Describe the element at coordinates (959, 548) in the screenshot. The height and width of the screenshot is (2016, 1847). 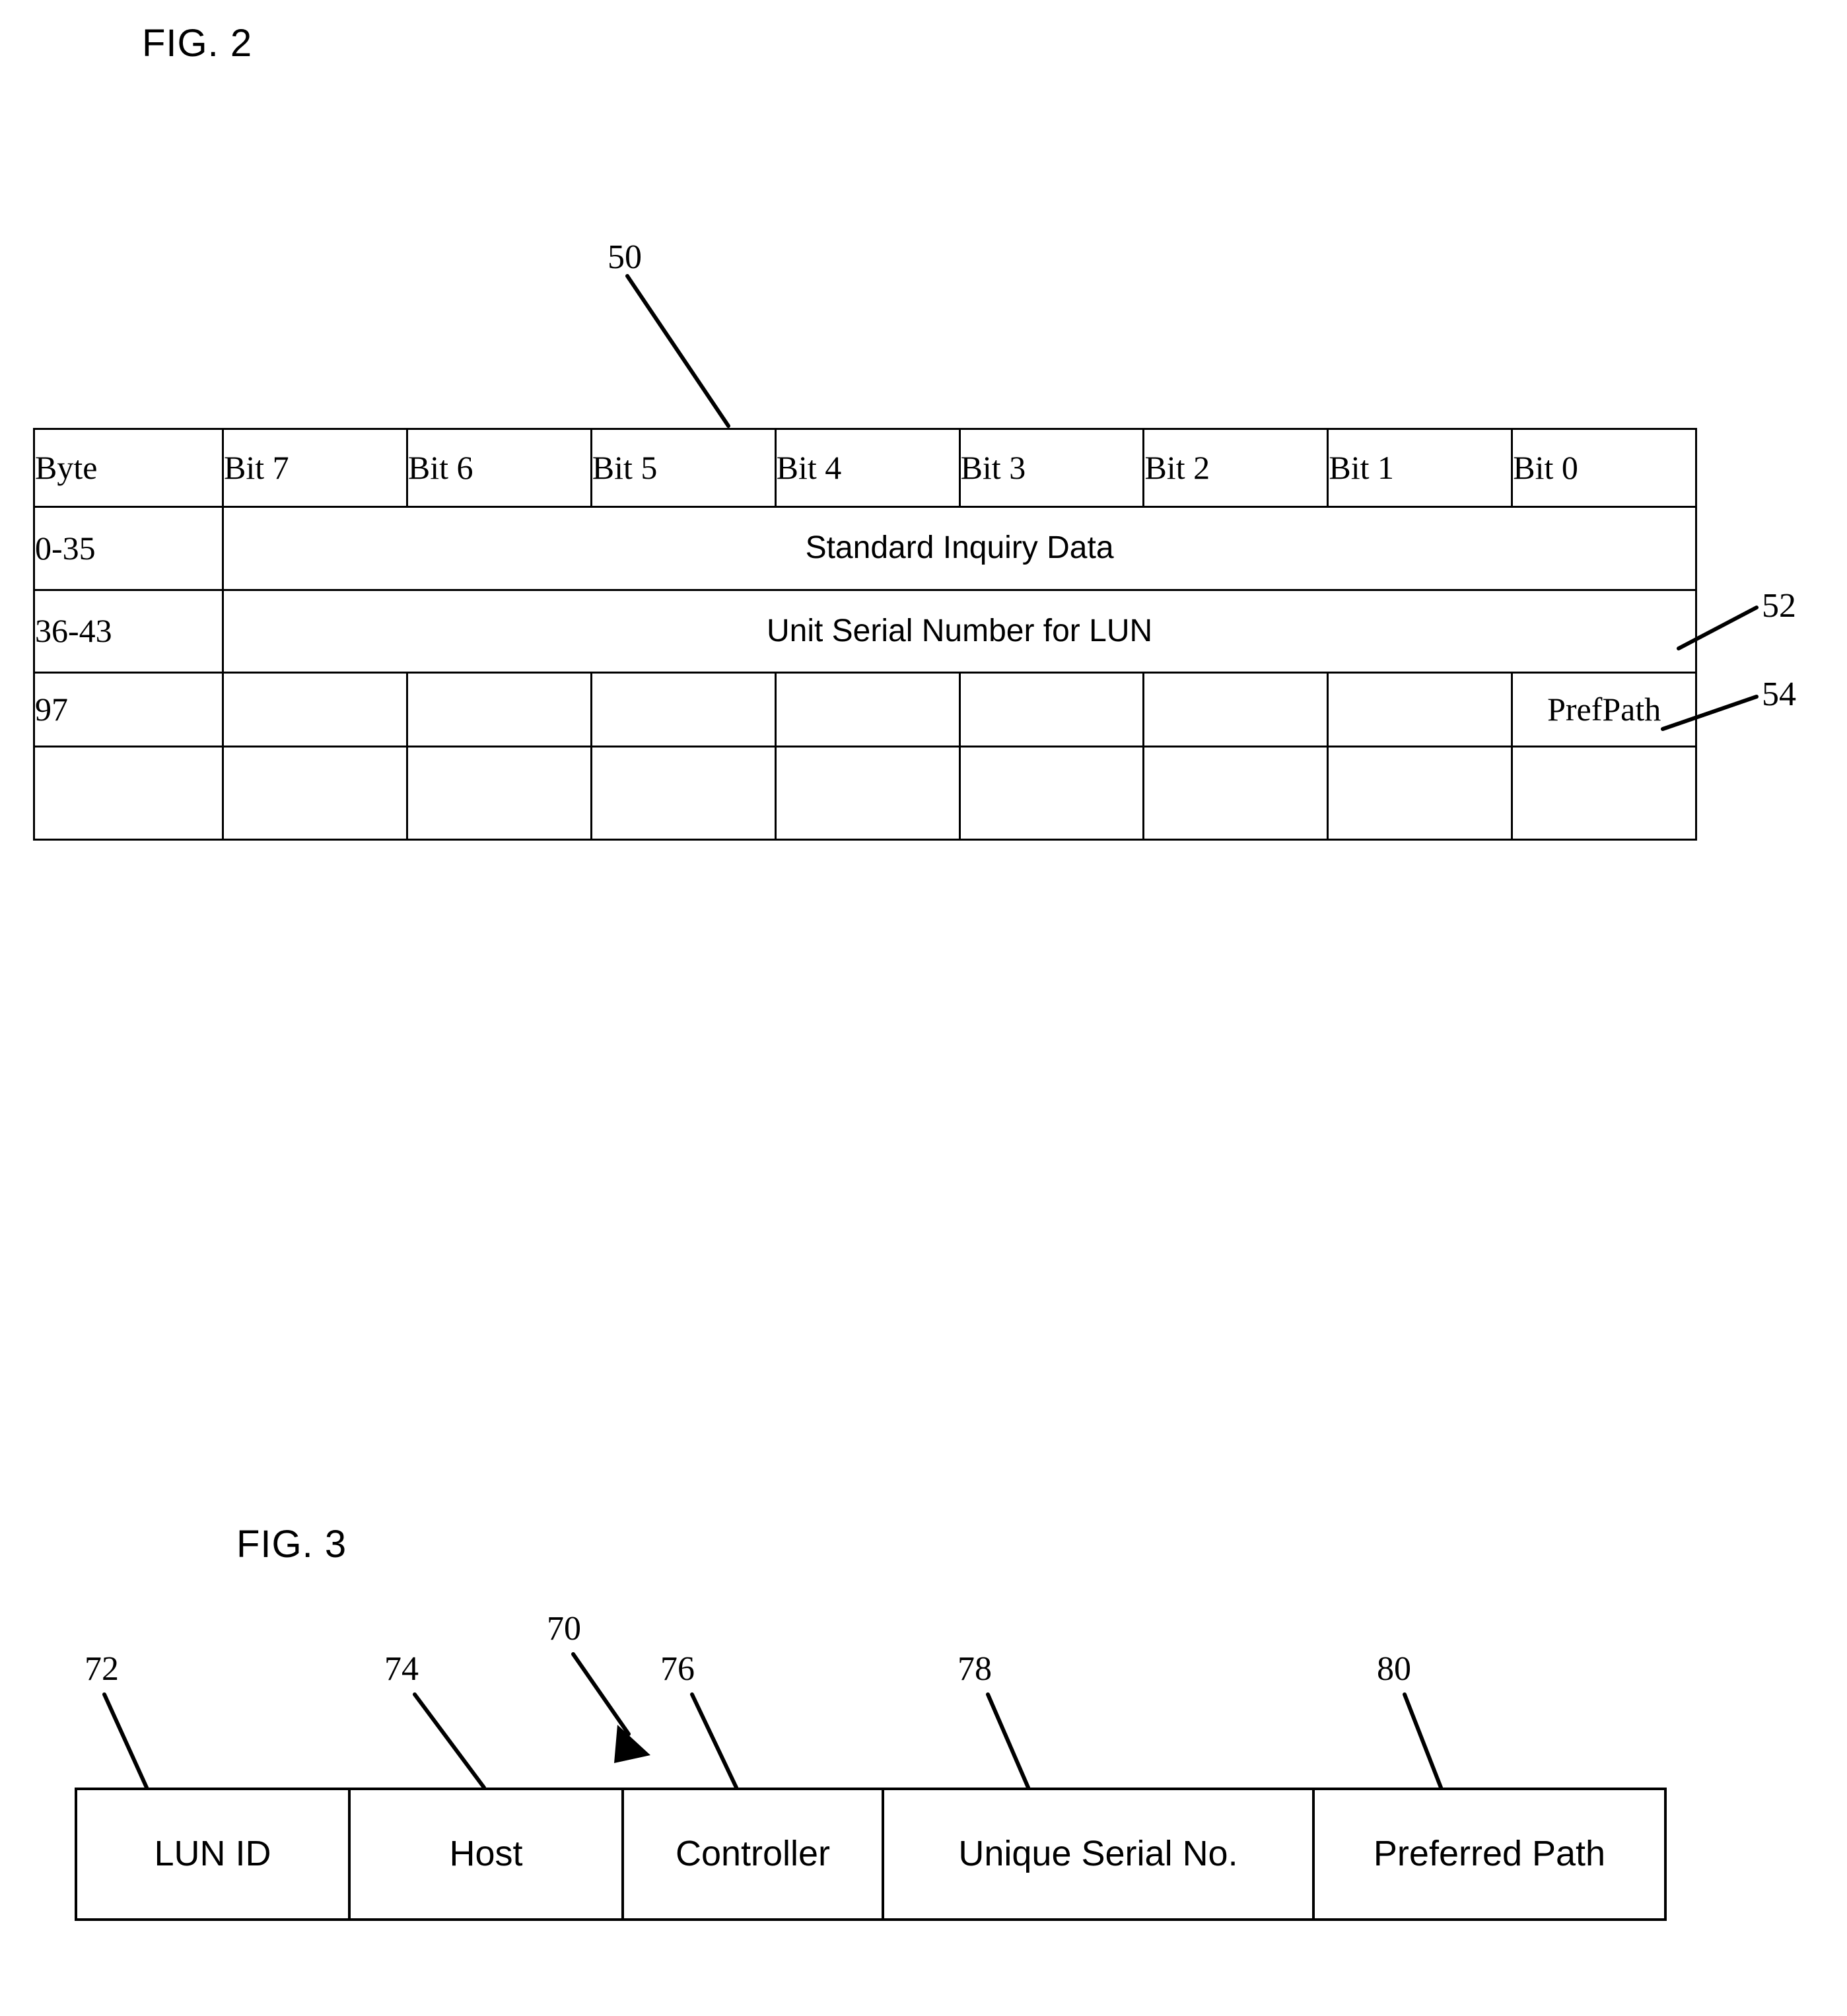
I see `standard-inquiry-data-span: Standard Inquiry Data` at that location.